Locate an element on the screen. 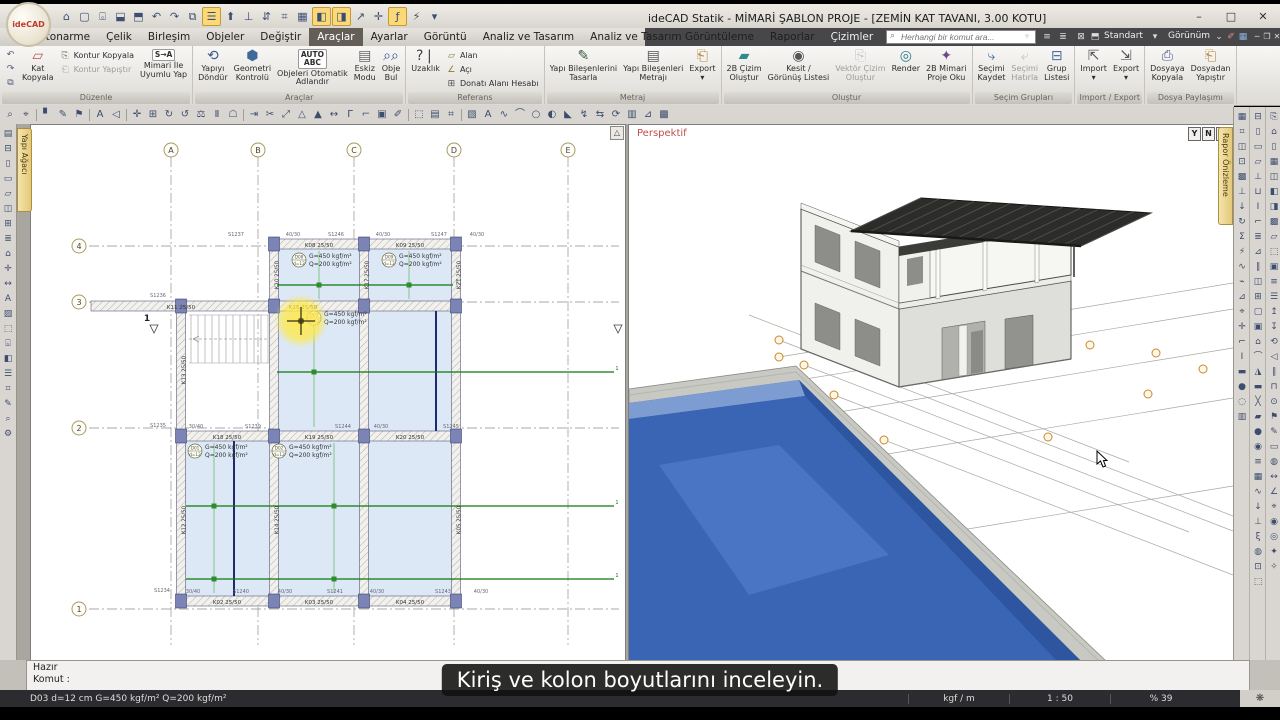 Image resolution: width=1280 pixels, height=720 pixels. menu--izimler: Çizimler is located at coordinates (852, 37).